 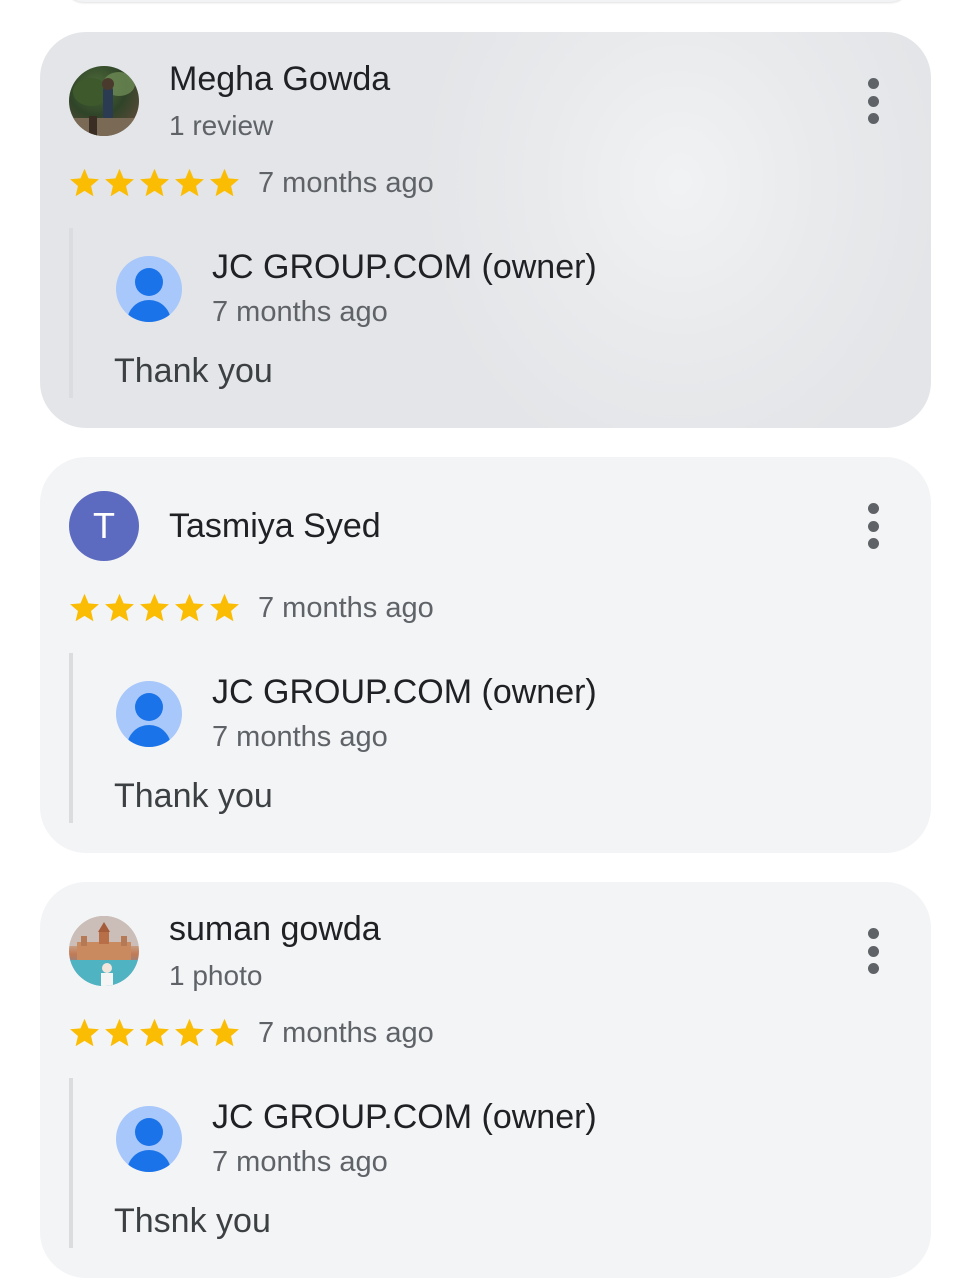 I want to click on avatar-letter: T, so click(x=104, y=525).